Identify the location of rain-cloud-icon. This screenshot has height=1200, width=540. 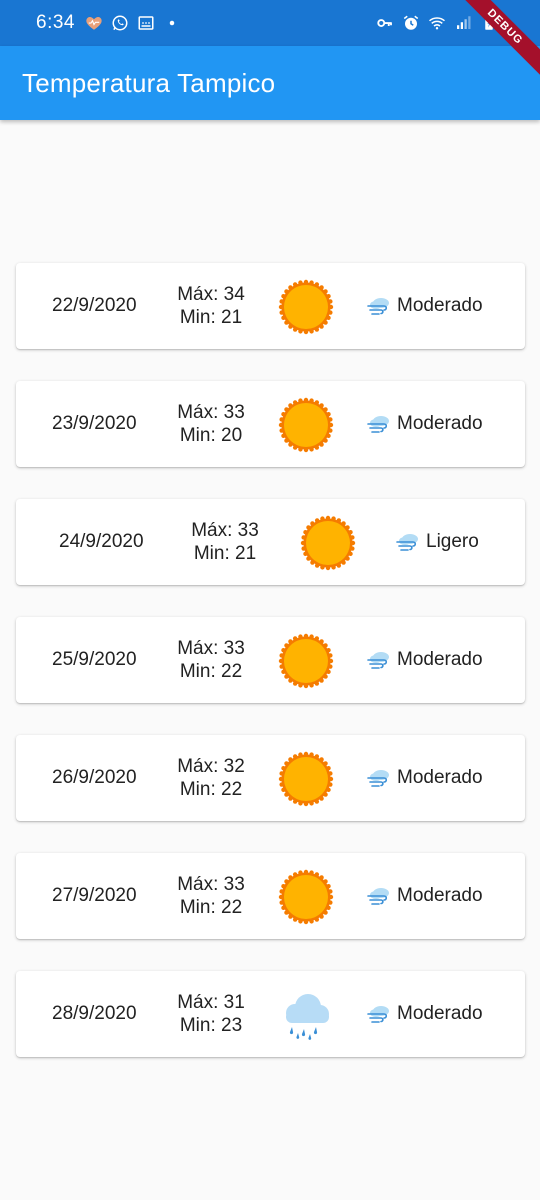
(306, 1015).